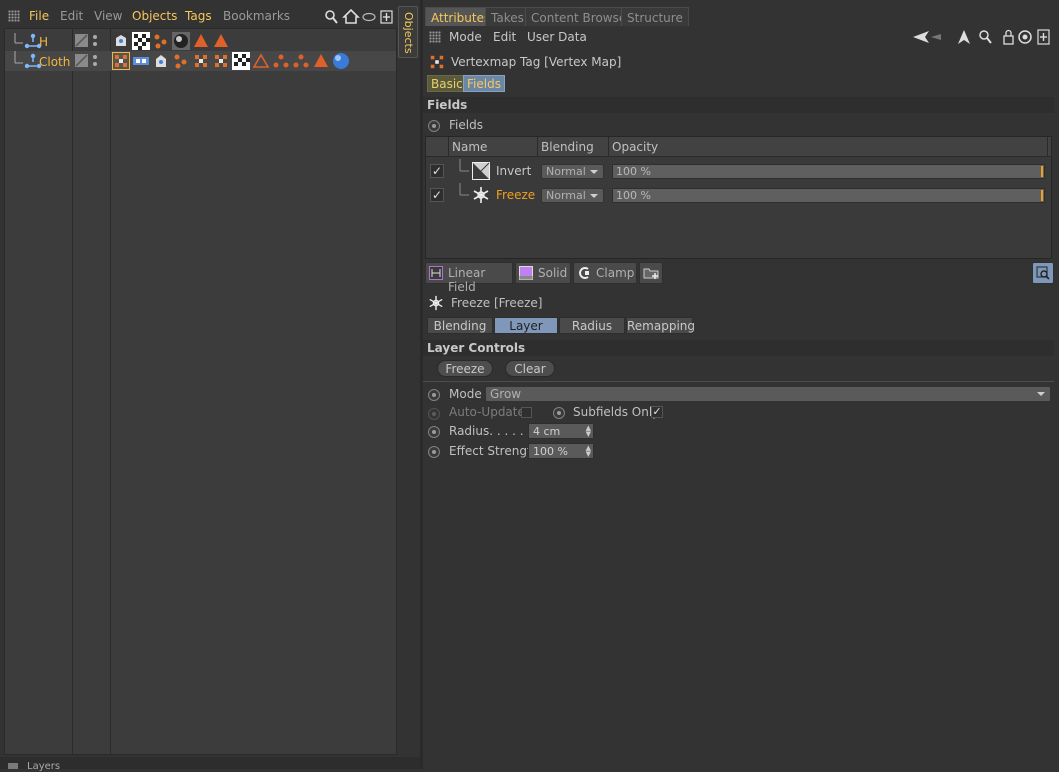 Image resolution: width=1059 pixels, height=772 pixels. I want to click on clamp-icon, so click(584, 273).